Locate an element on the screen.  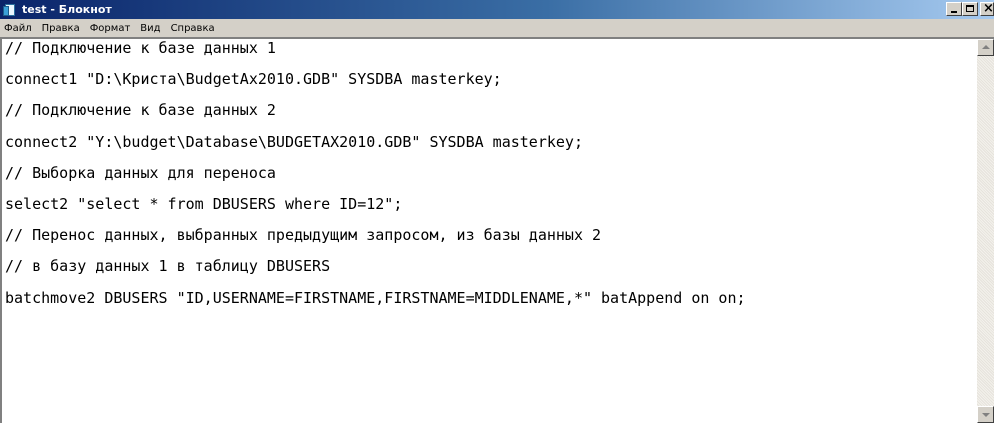
menu-file: Файл is located at coordinates (18, 28).